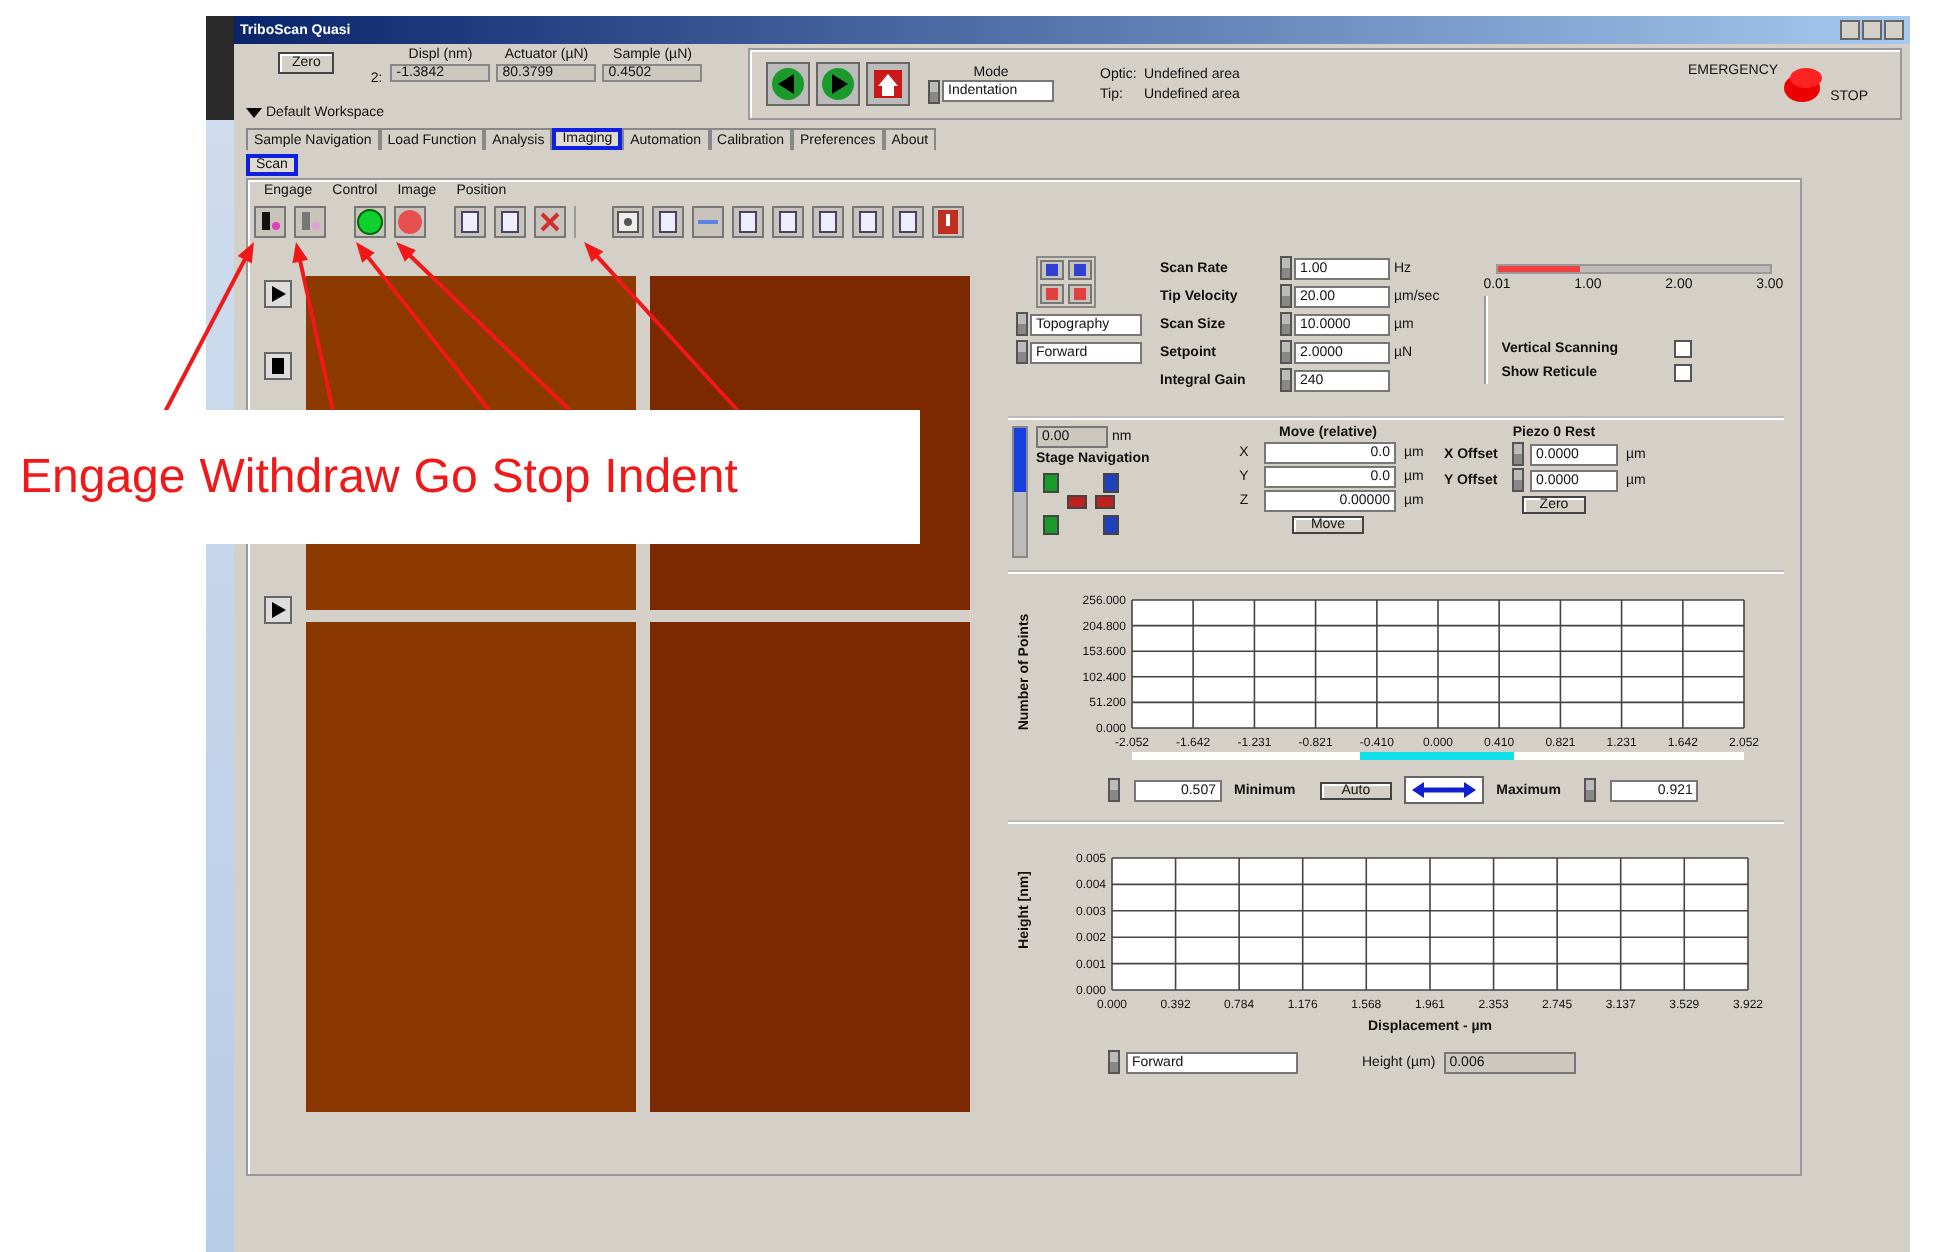 Image resolution: width=1934 pixels, height=1252 pixels. Describe the element at coordinates (103, 477) in the screenshot. I see `annotation-label: Engage` at that location.